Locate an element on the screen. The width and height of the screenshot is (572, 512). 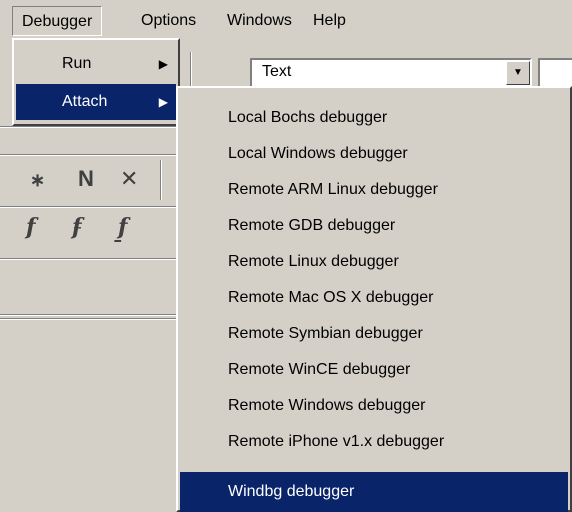
menu-item-label: Remote ARM Linux debugger is located at coordinates (333, 189).